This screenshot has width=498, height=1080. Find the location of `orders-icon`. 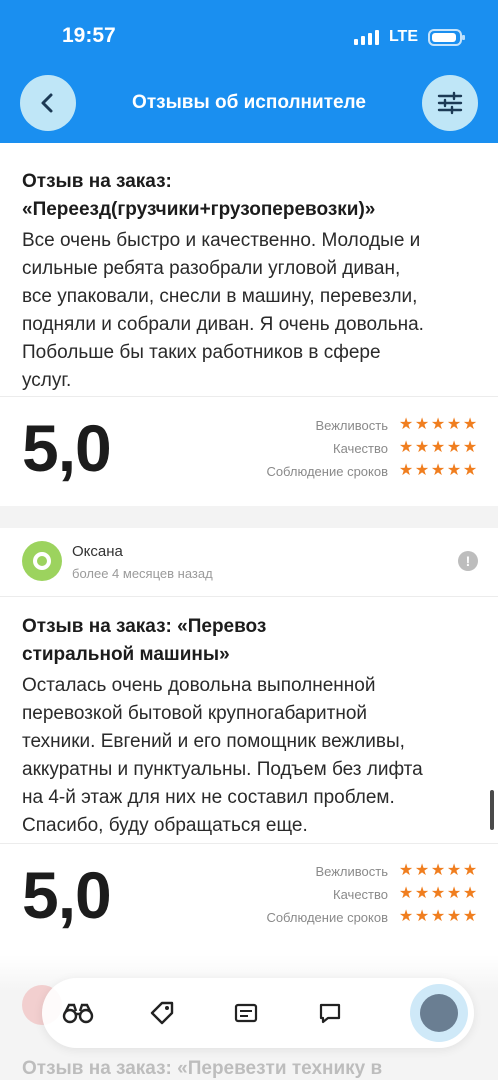

orders-icon is located at coordinates (246, 1013).